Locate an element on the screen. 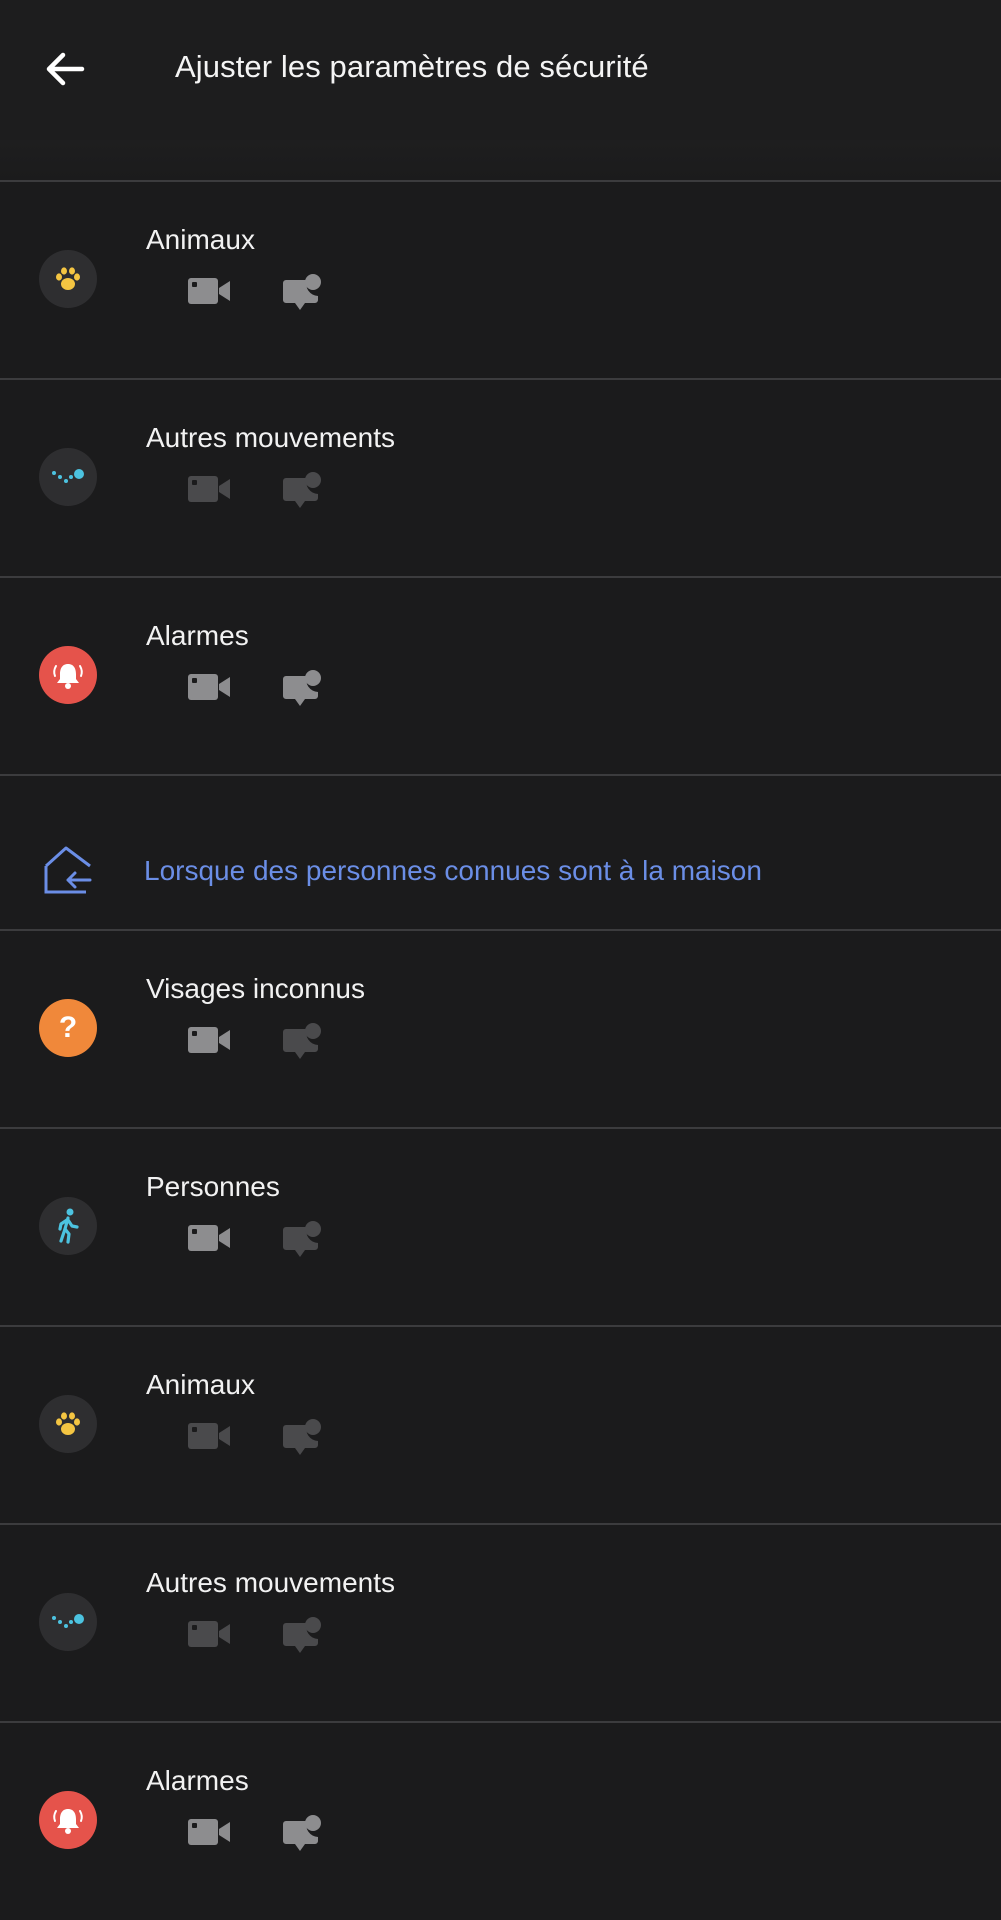 The image size is (1001, 1920). home-arrival-icon is located at coordinates (68, 870).